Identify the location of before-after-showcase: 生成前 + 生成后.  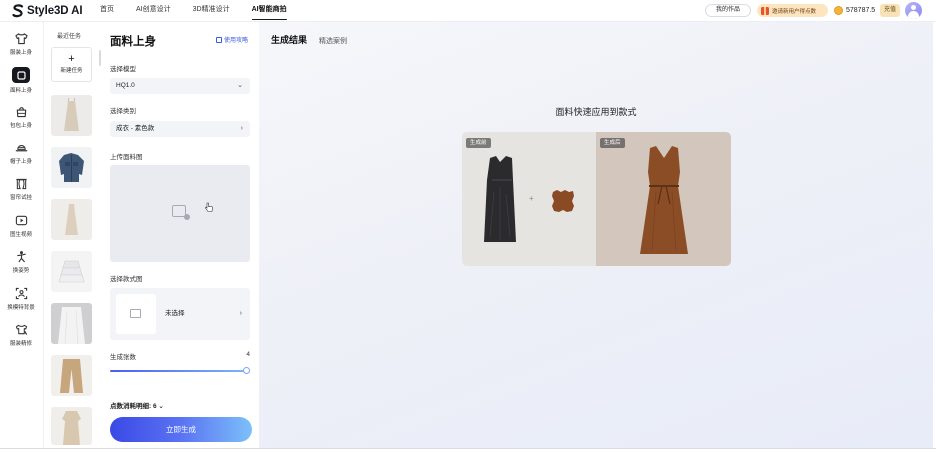
(596, 199).